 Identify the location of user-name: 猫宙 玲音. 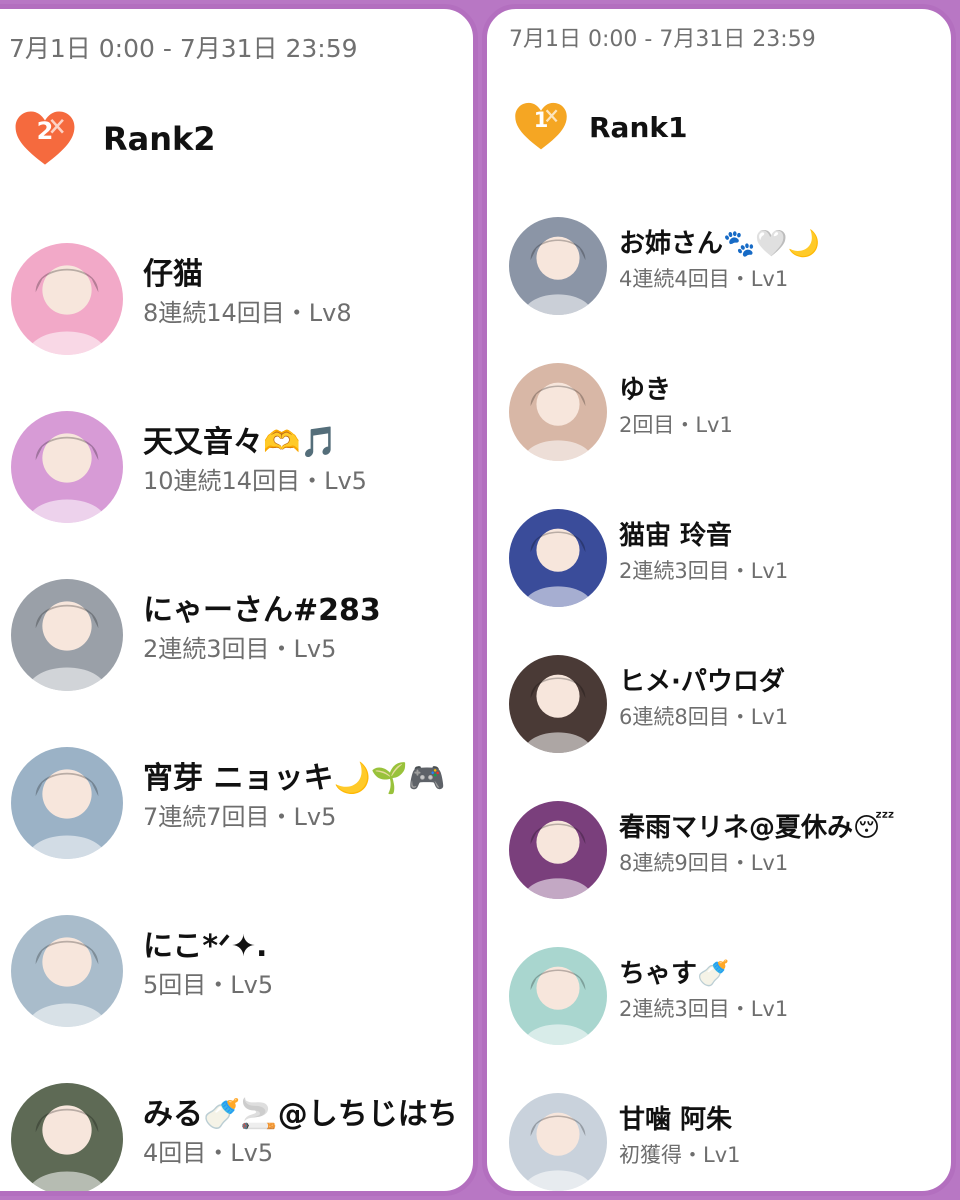
(675, 533).